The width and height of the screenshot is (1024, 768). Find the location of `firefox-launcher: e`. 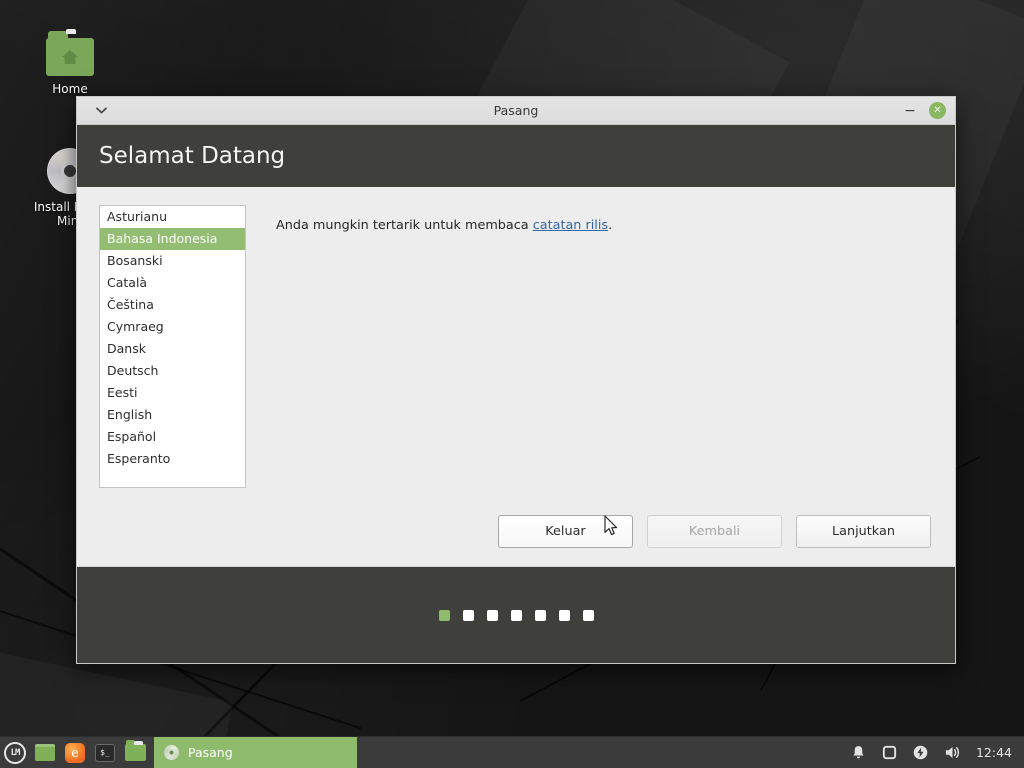

firefox-launcher: e is located at coordinates (75, 752).